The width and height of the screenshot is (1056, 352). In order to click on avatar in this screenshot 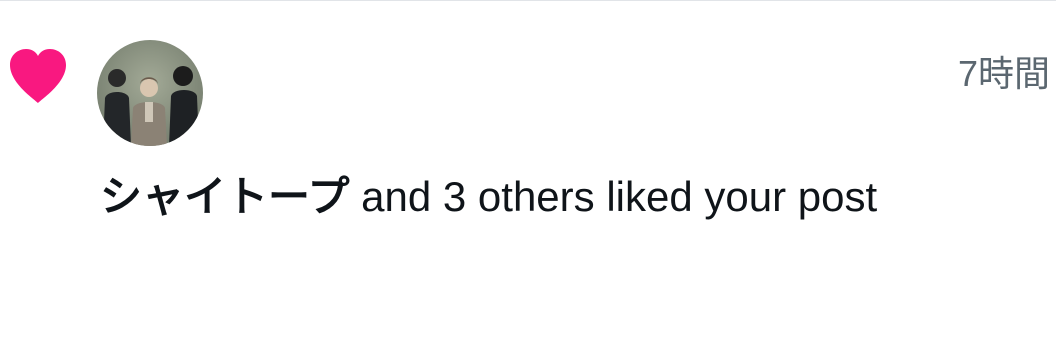, I will do `click(150, 93)`.